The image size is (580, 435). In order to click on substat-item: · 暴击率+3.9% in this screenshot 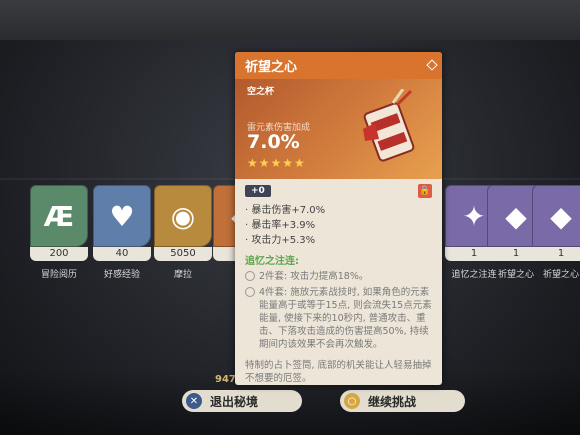, I will do `click(280, 225)`.